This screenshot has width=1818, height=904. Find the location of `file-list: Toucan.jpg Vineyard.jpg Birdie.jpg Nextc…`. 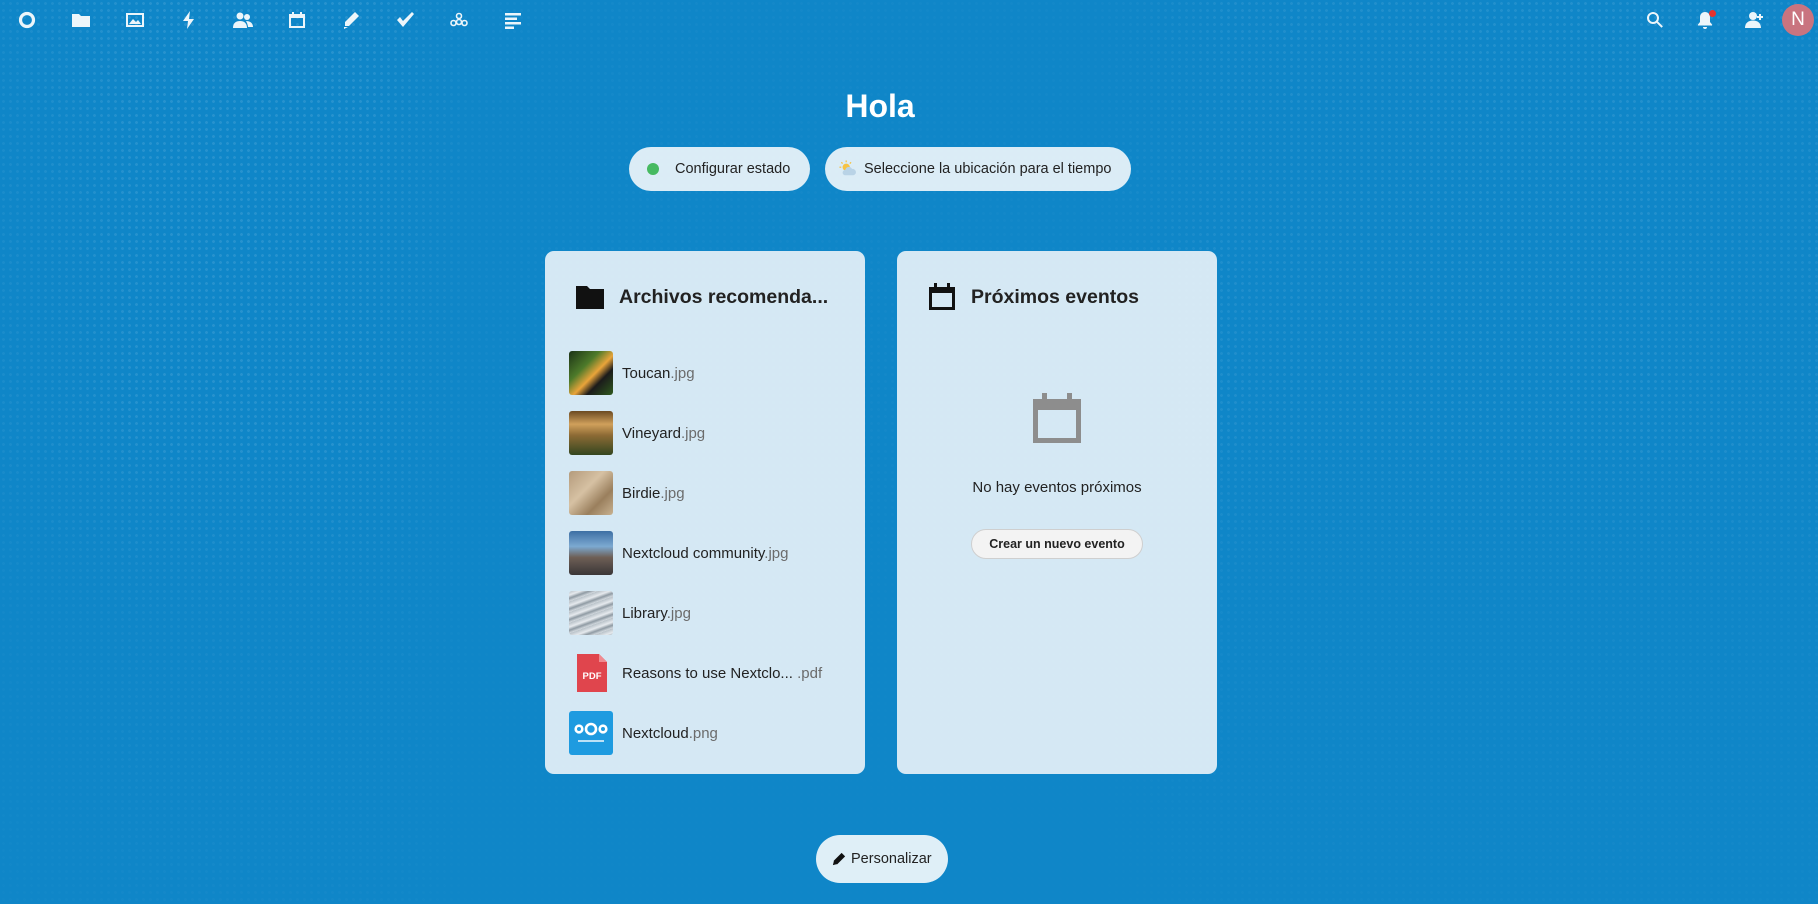

file-list: Toucan.jpg Vineyard.jpg Birdie.jpg Nextc… is located at coordinates (705, 553).